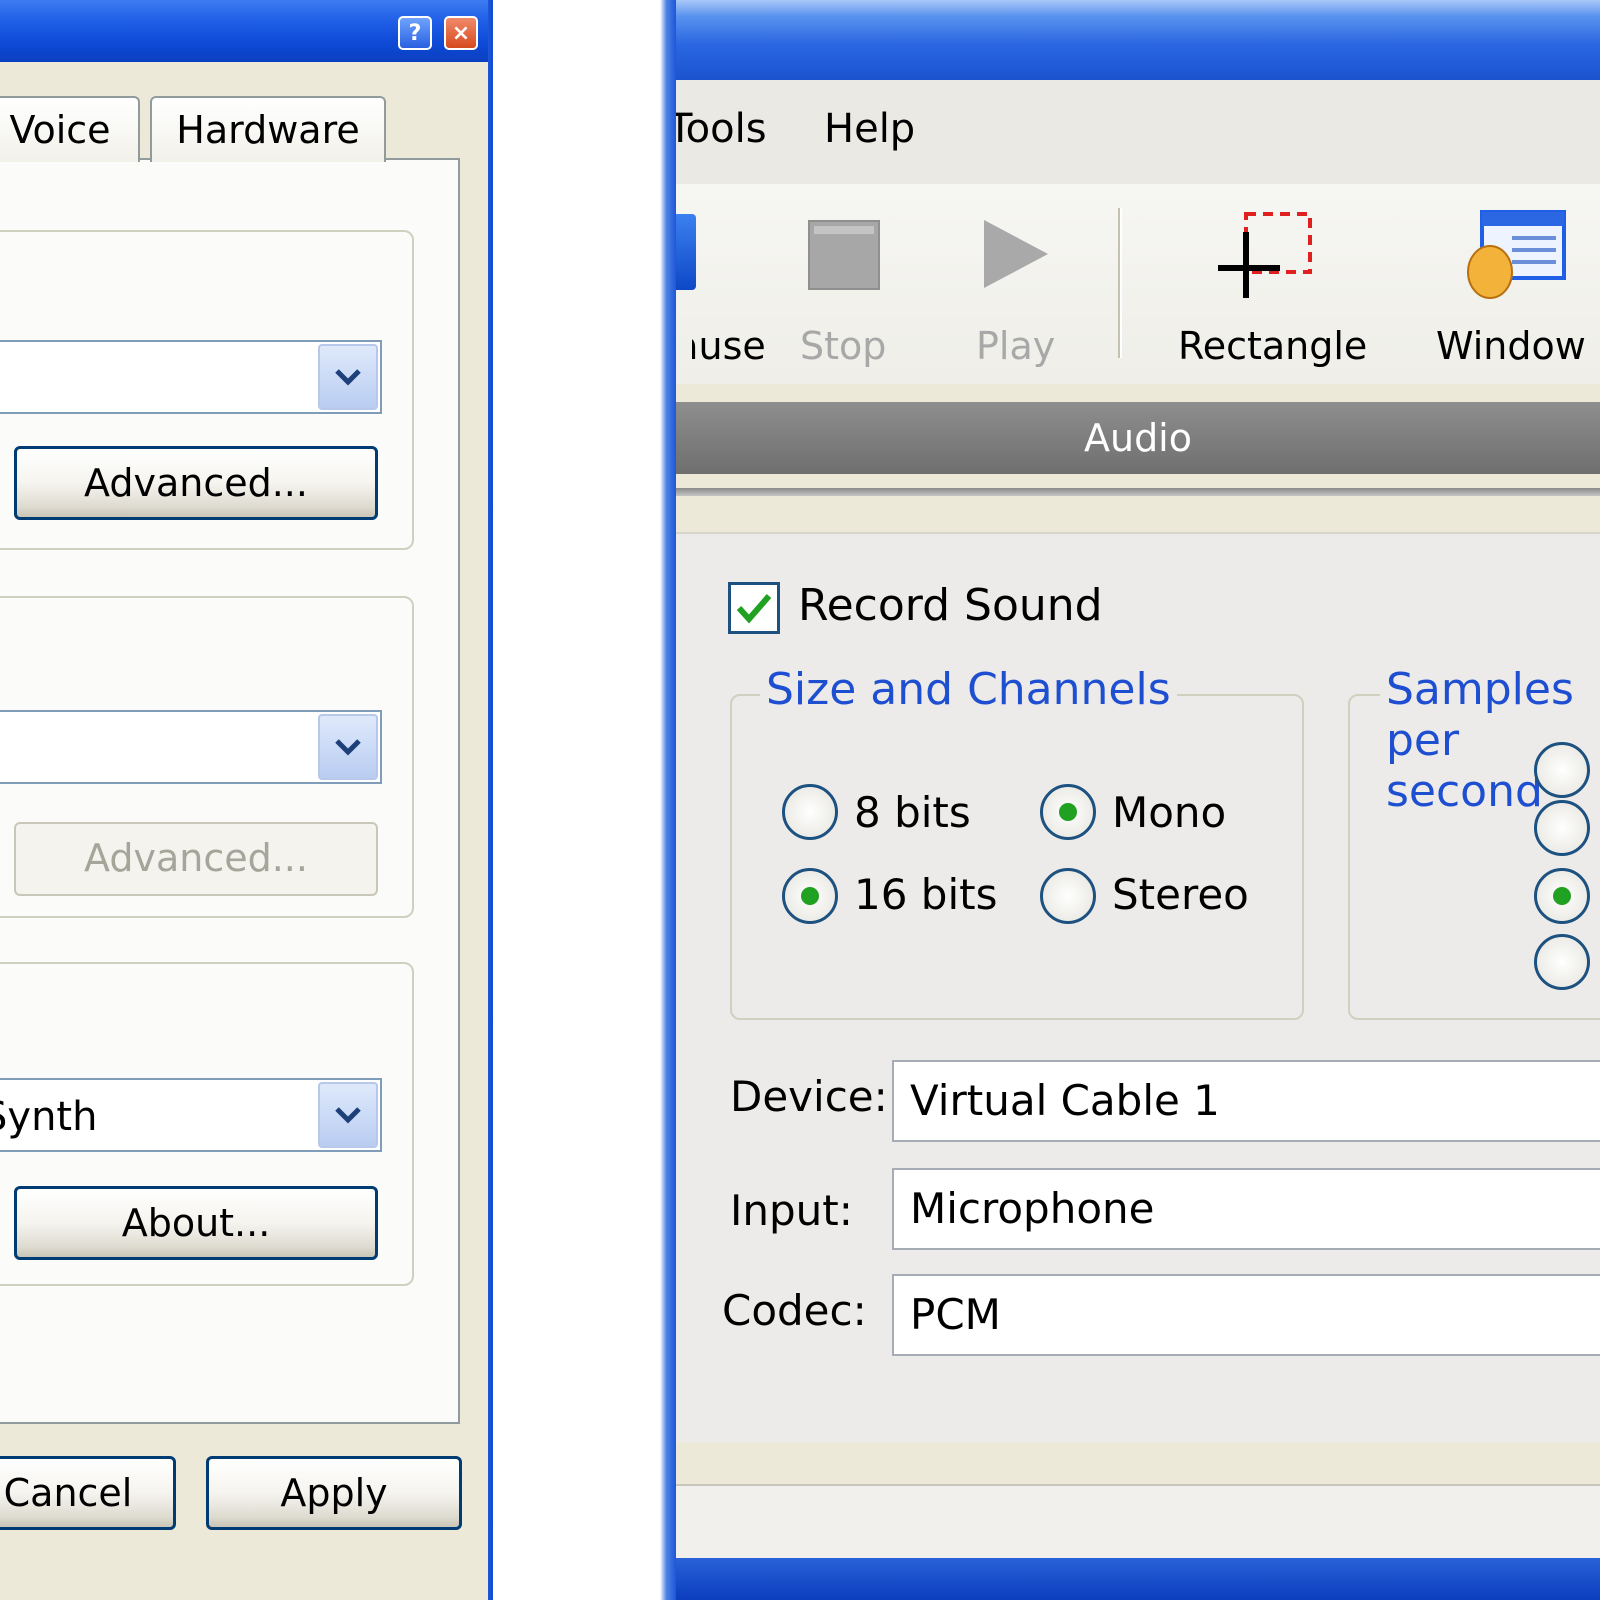  I want to click on radio-8-bits-label: 8 bits, so click(912, 812).